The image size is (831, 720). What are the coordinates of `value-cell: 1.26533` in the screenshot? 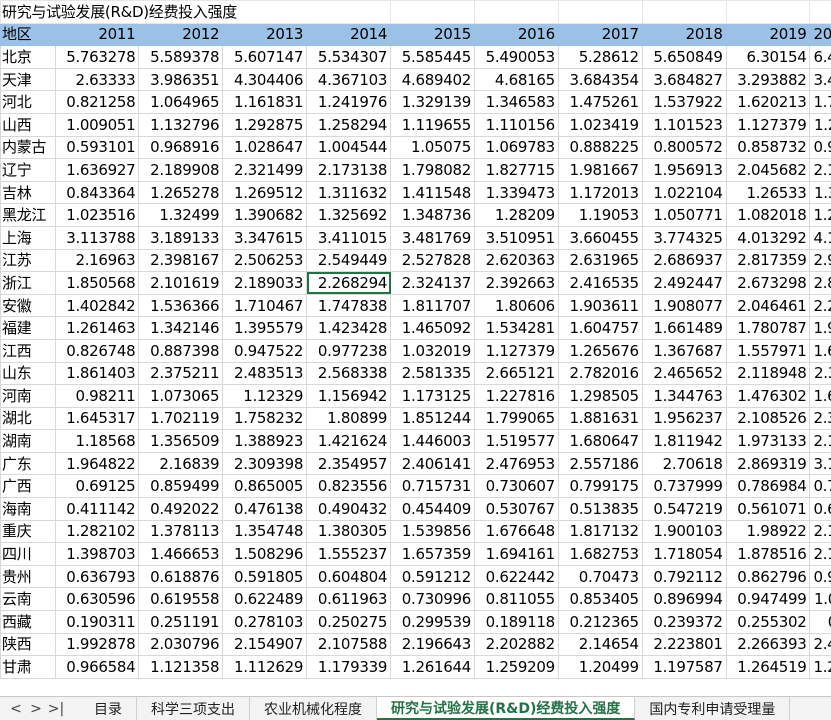 It's located at (768, 192).